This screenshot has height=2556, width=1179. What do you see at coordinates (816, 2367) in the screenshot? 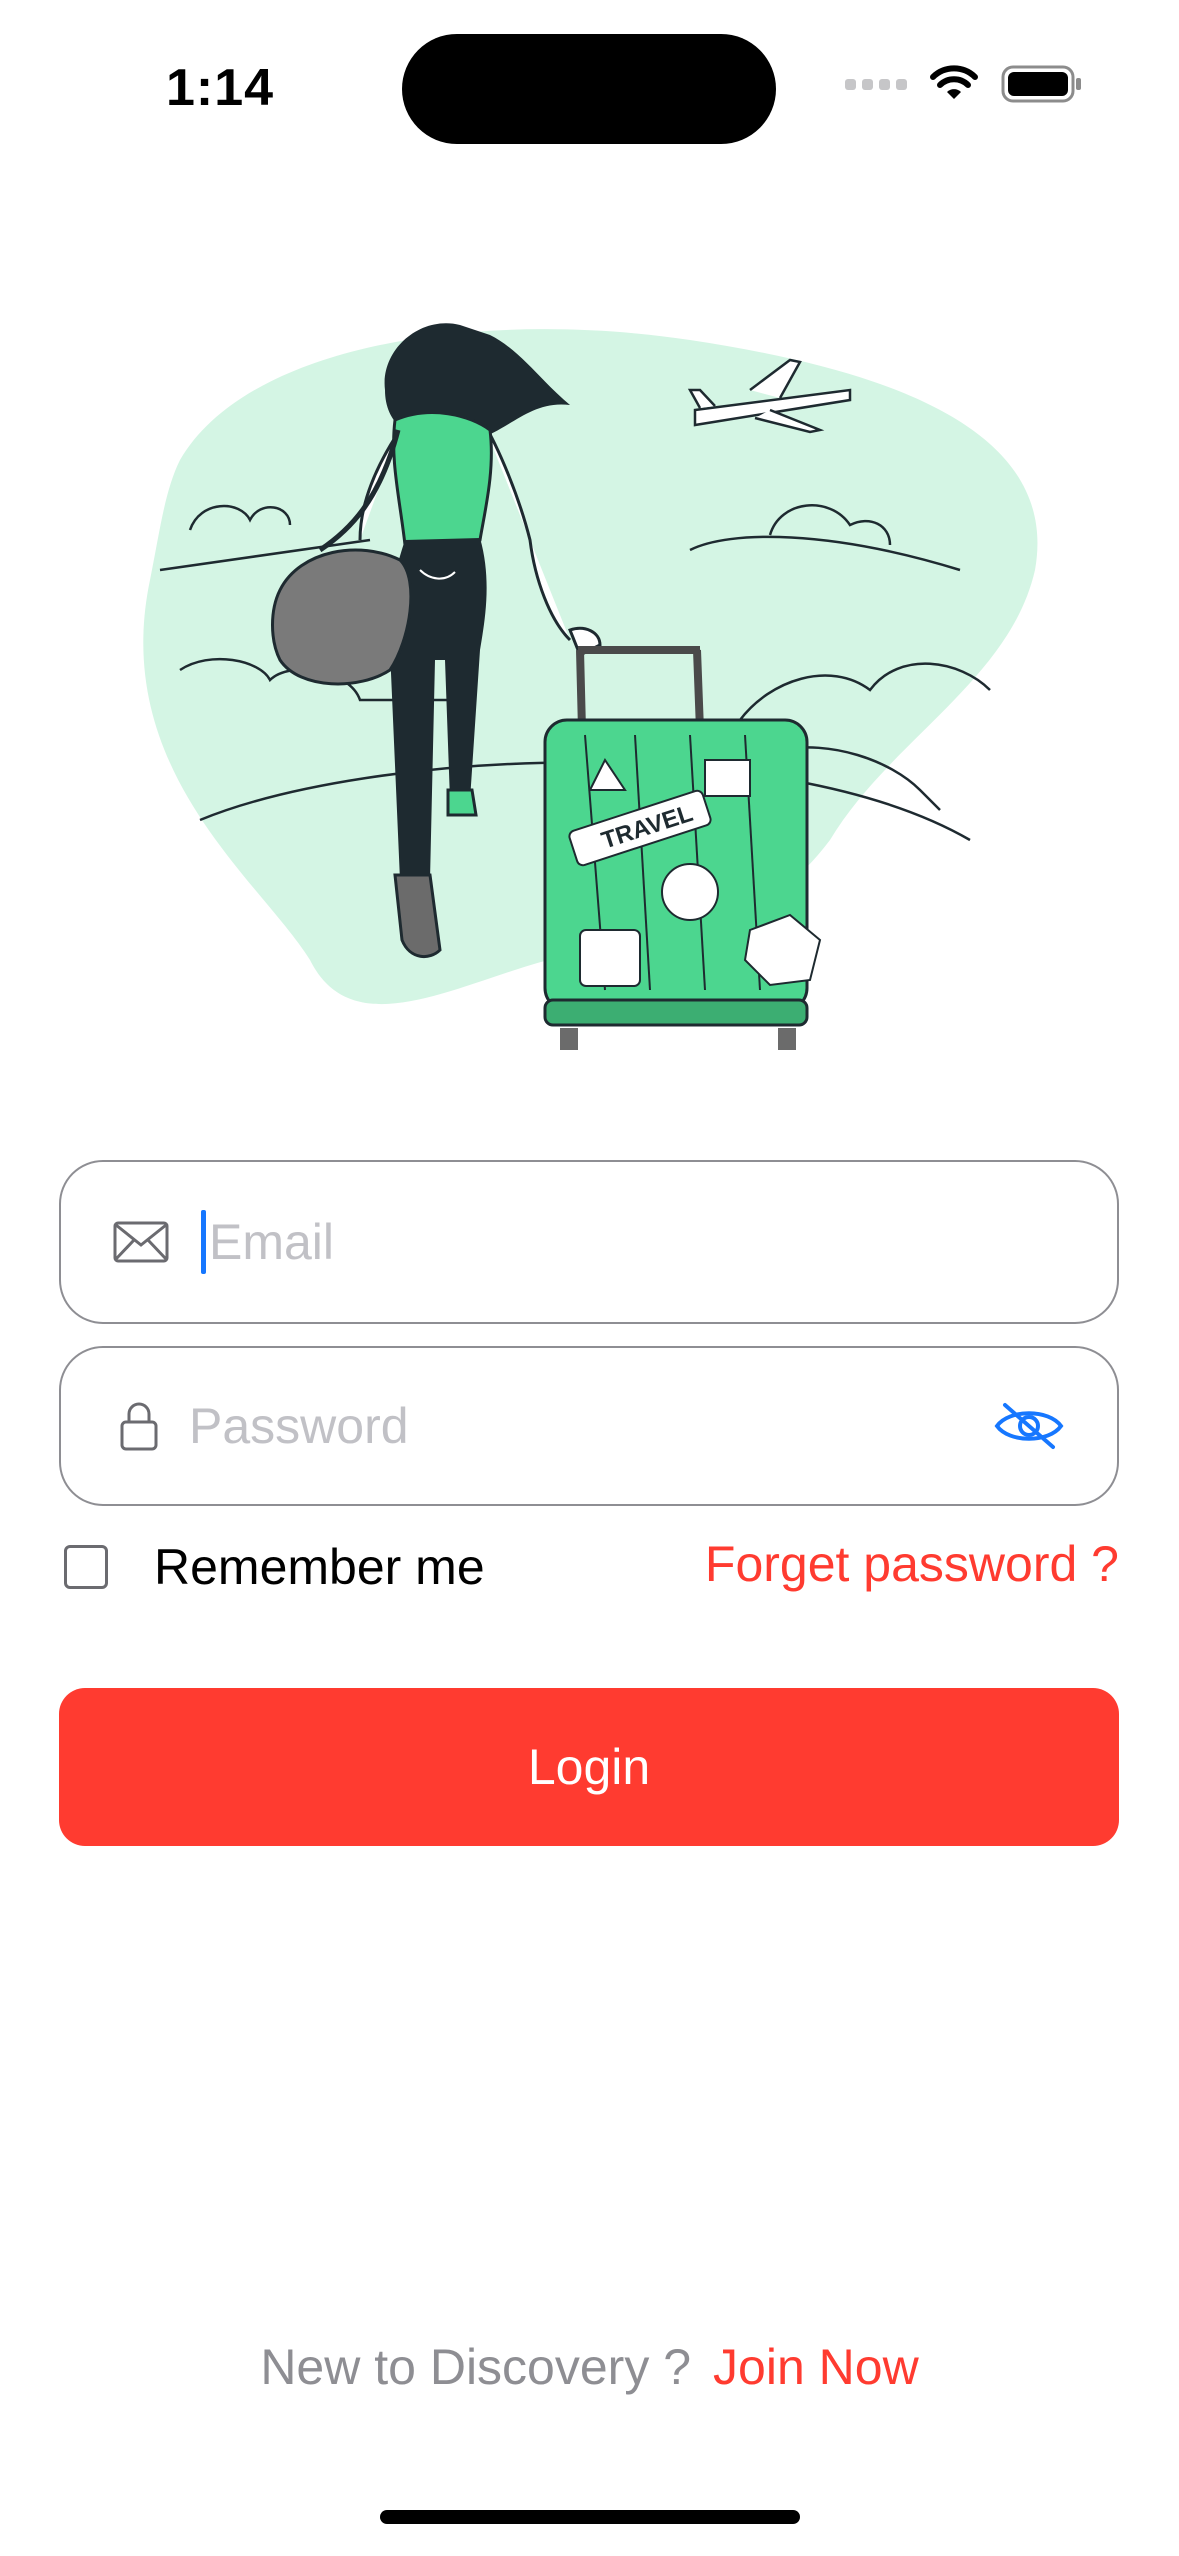
I see `join-now-link: Join Now` at bounding box center [816, 2367].